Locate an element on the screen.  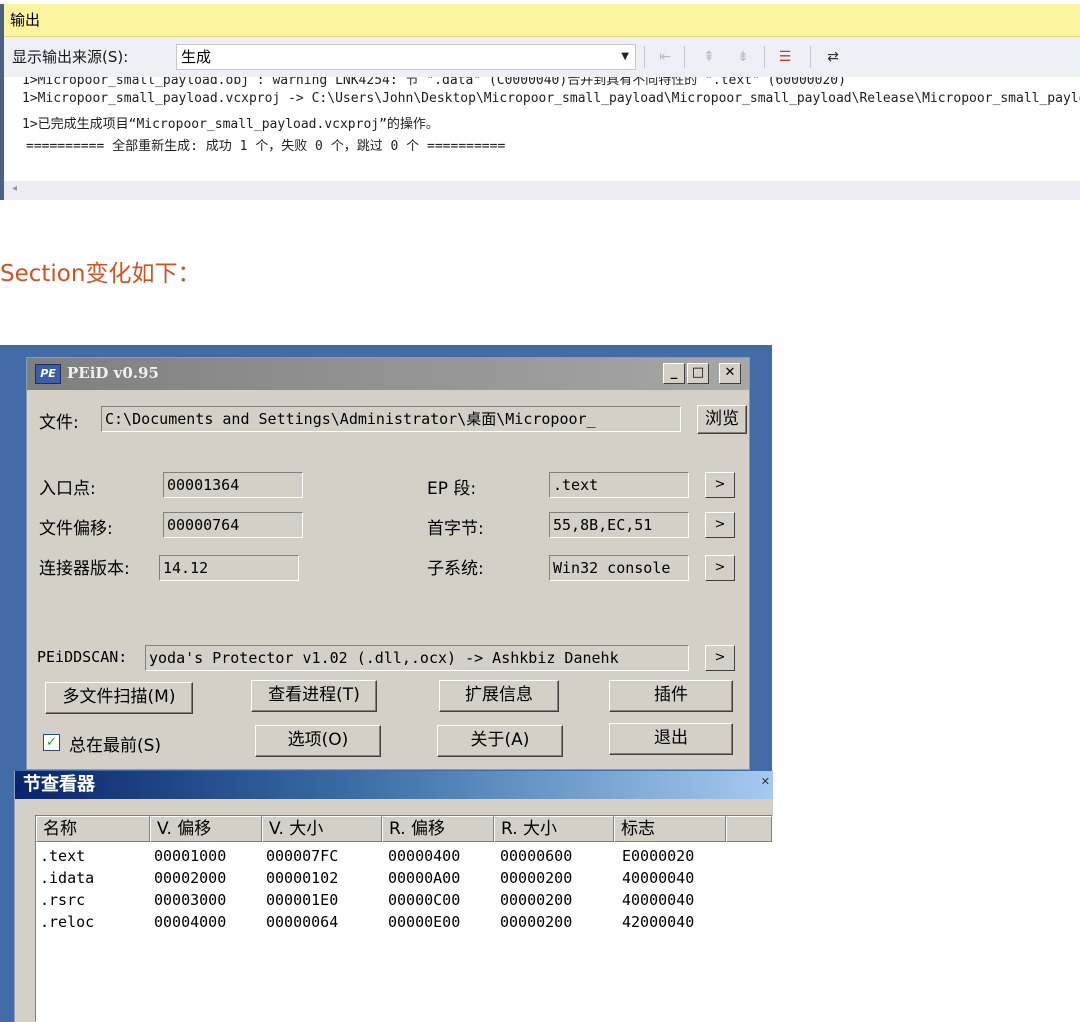
peid-window-title: PEiD v0.95 is located at coordinates (113, 373).